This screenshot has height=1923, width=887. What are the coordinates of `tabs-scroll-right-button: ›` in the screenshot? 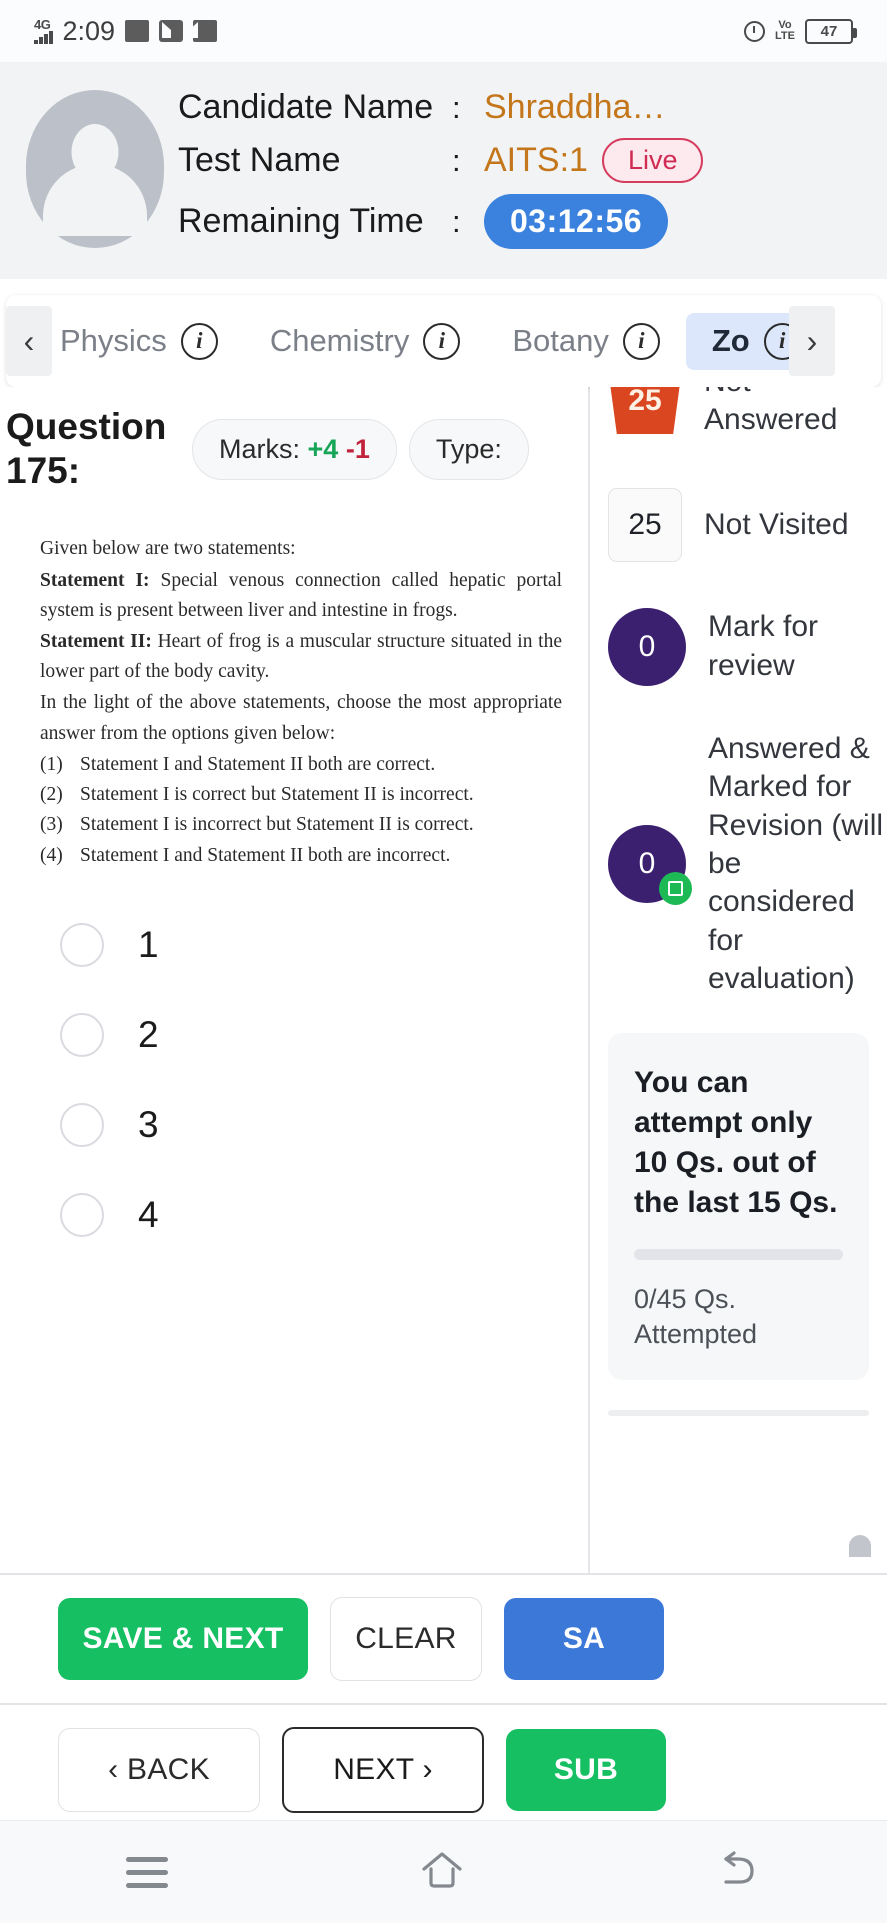 It's located at (812, 341).